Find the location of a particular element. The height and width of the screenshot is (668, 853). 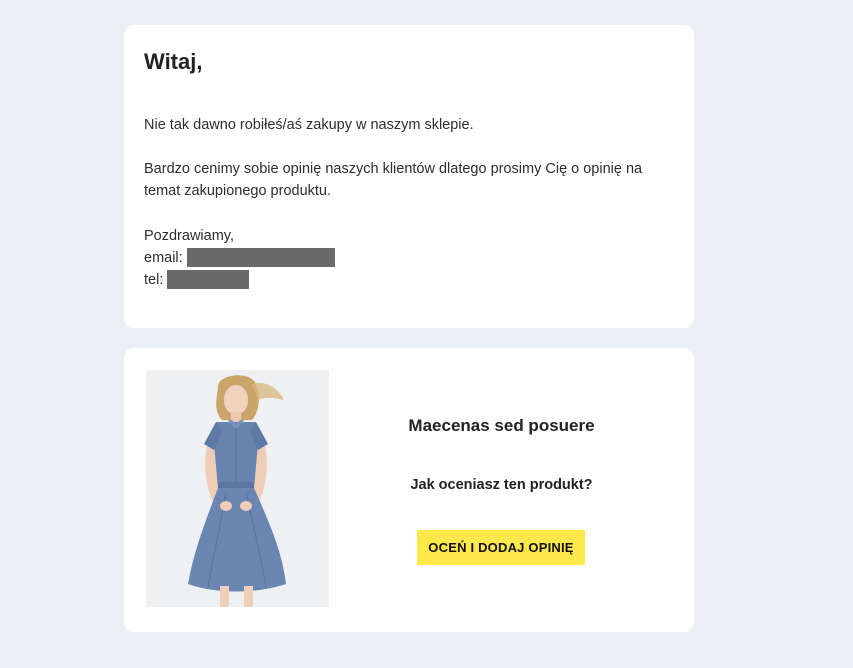

product-image is located at coordinates (237, 488).